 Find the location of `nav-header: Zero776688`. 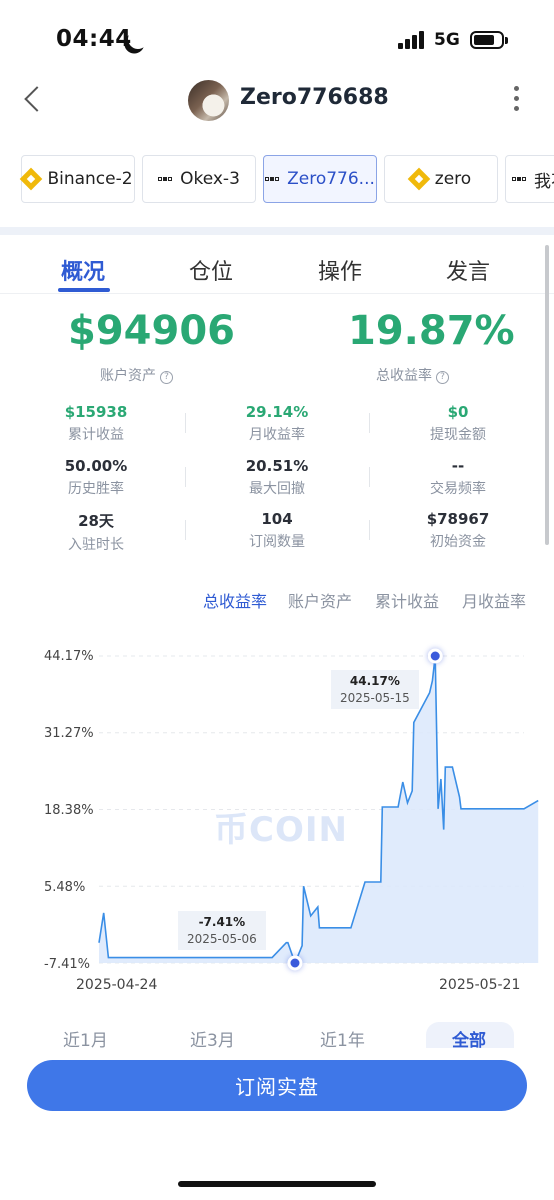

nav-header: Zero776688 is located at coordinates (277, 100).